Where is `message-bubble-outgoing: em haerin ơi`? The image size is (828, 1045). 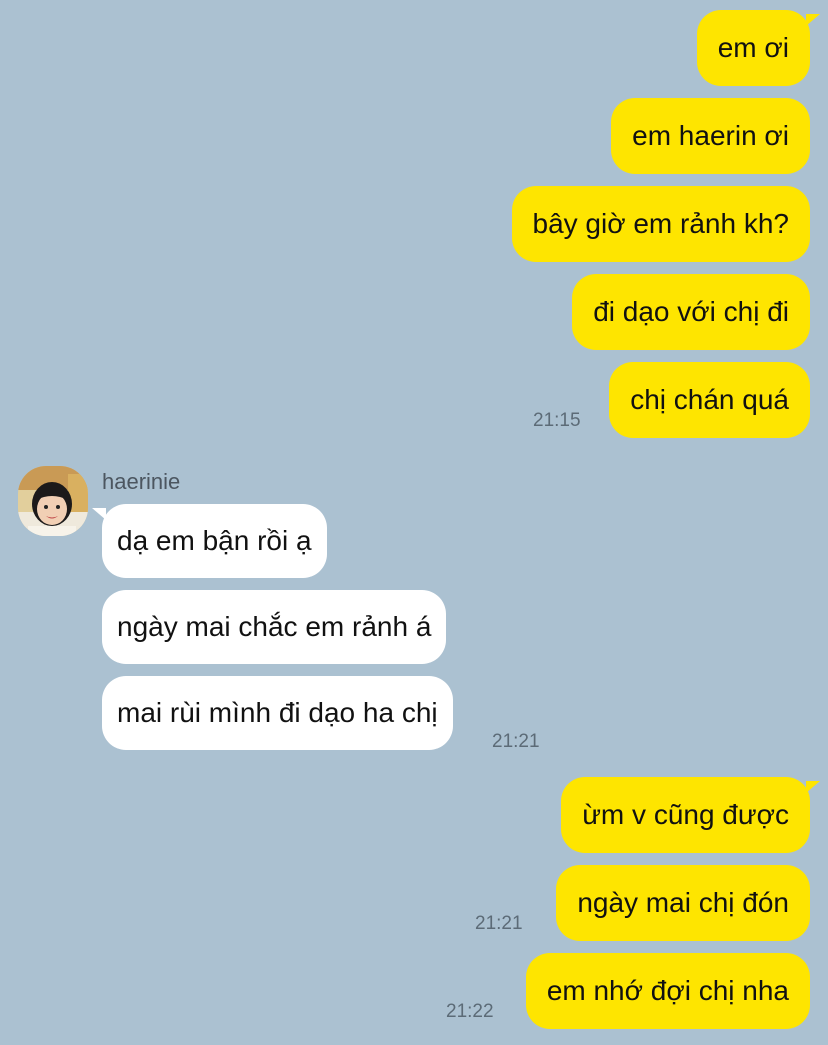 message-bubble-outgoing: em haerin ơi is located at coordinates (710, 136).